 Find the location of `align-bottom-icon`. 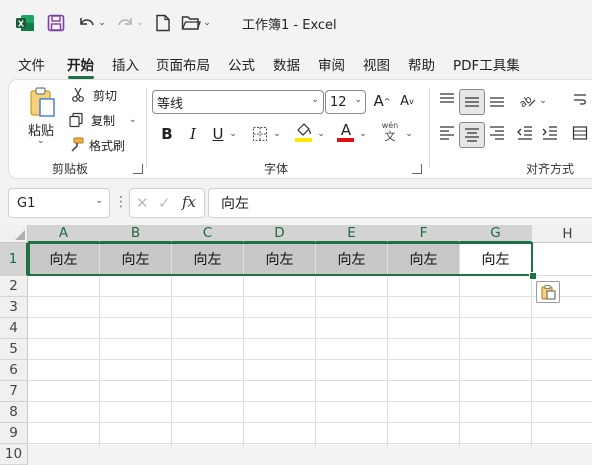

align-bottom-icon is located at coordinates (497, 100).